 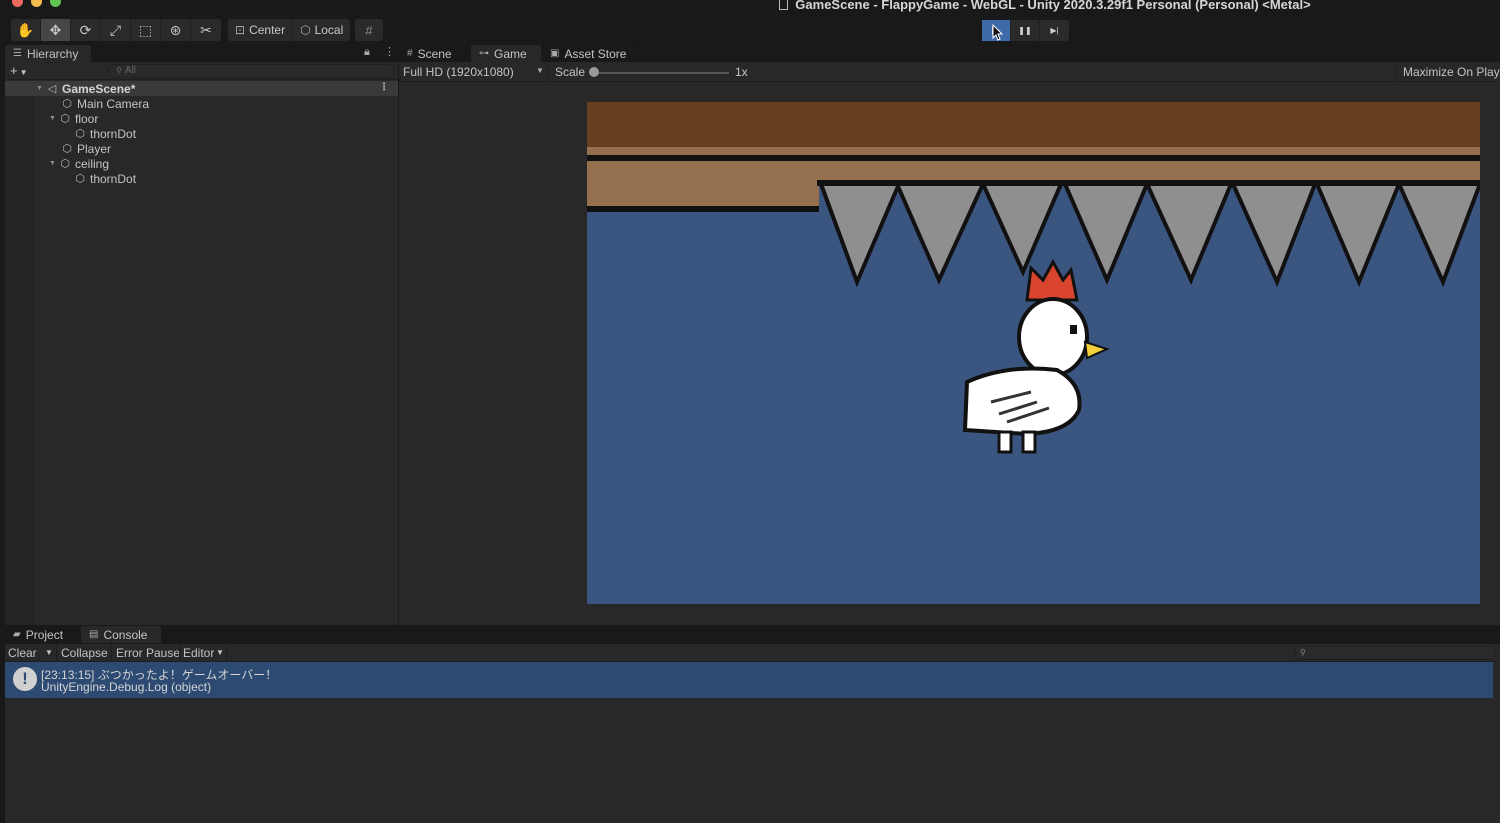 I want to click on console-toolbar: Clear ▼ Collapse Error Pause Editor ▼ ⚲, so click(x=752, y=653).